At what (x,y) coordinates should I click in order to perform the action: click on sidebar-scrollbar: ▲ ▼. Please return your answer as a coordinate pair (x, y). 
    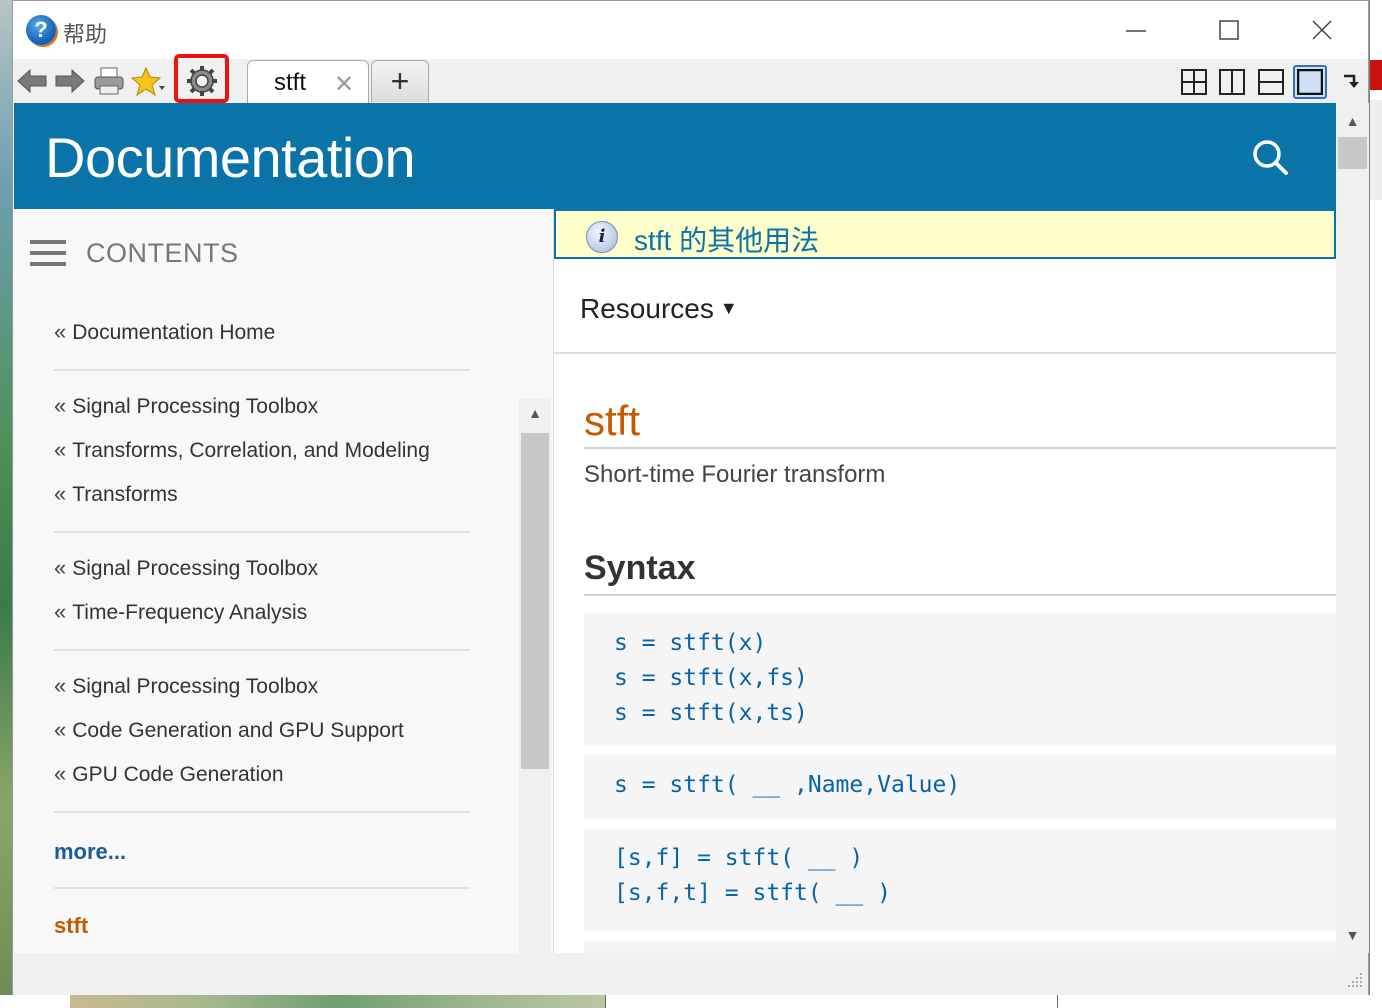
    Looking at the image, I should click on (535, 676).